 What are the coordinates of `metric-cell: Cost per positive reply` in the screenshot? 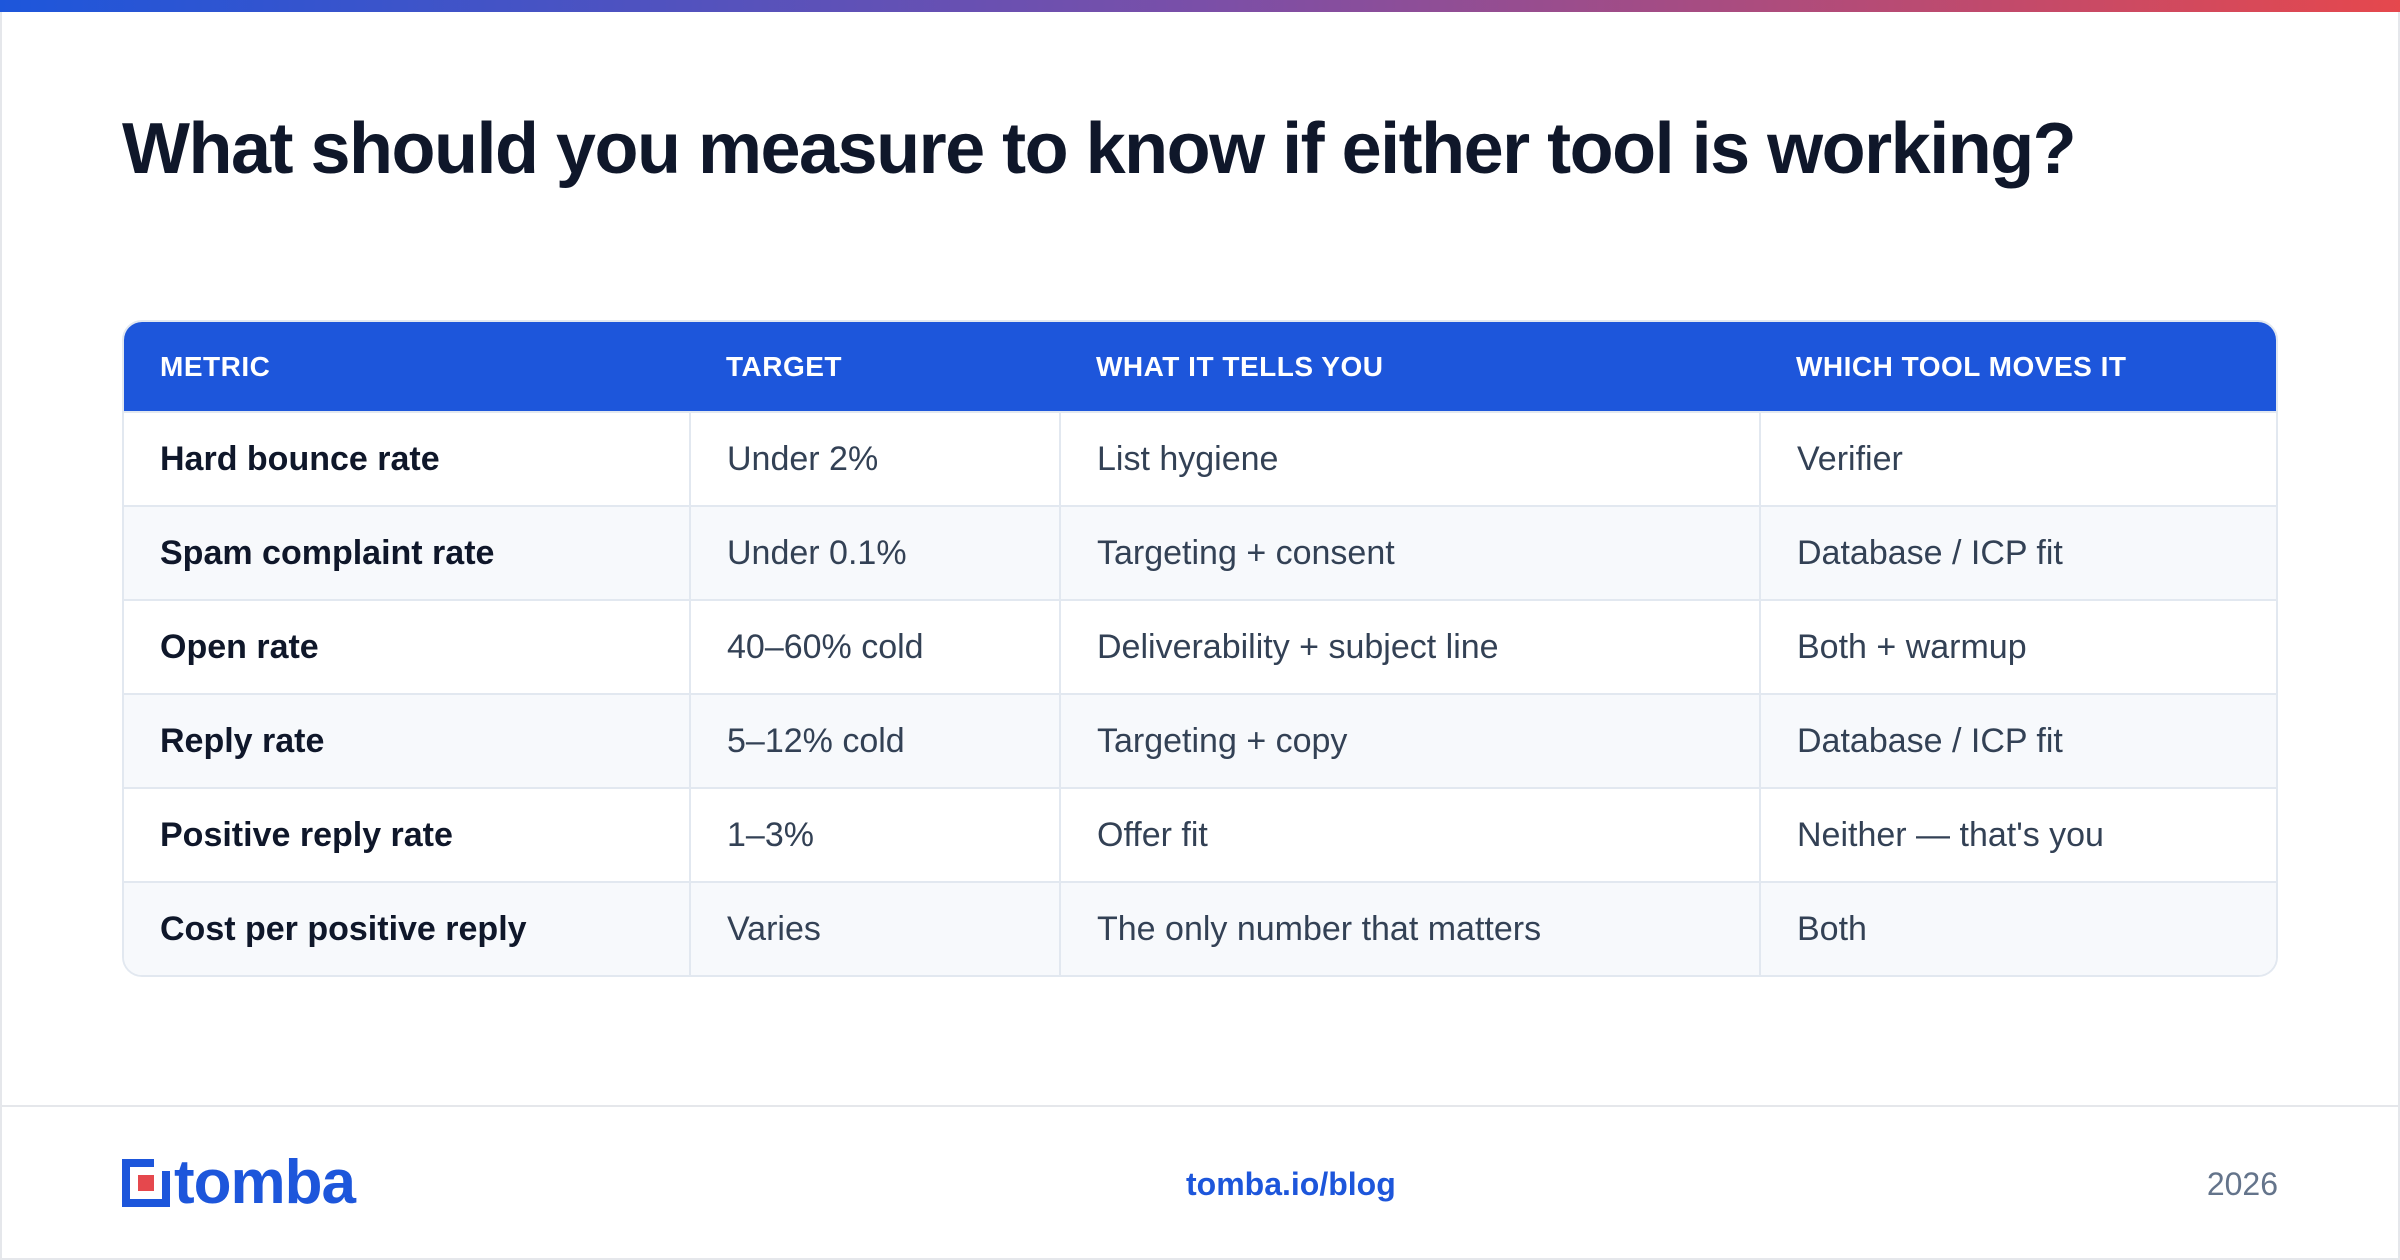 It's located at (407, 928).